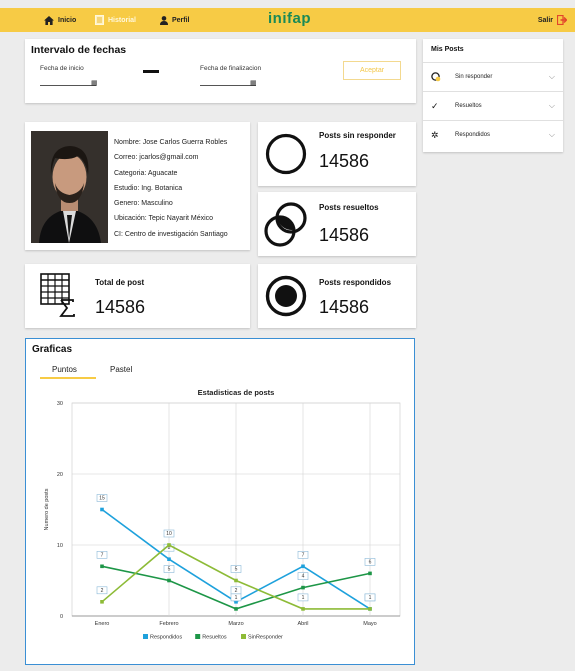  I want to click on target-circle-icon, so click(286, 296).